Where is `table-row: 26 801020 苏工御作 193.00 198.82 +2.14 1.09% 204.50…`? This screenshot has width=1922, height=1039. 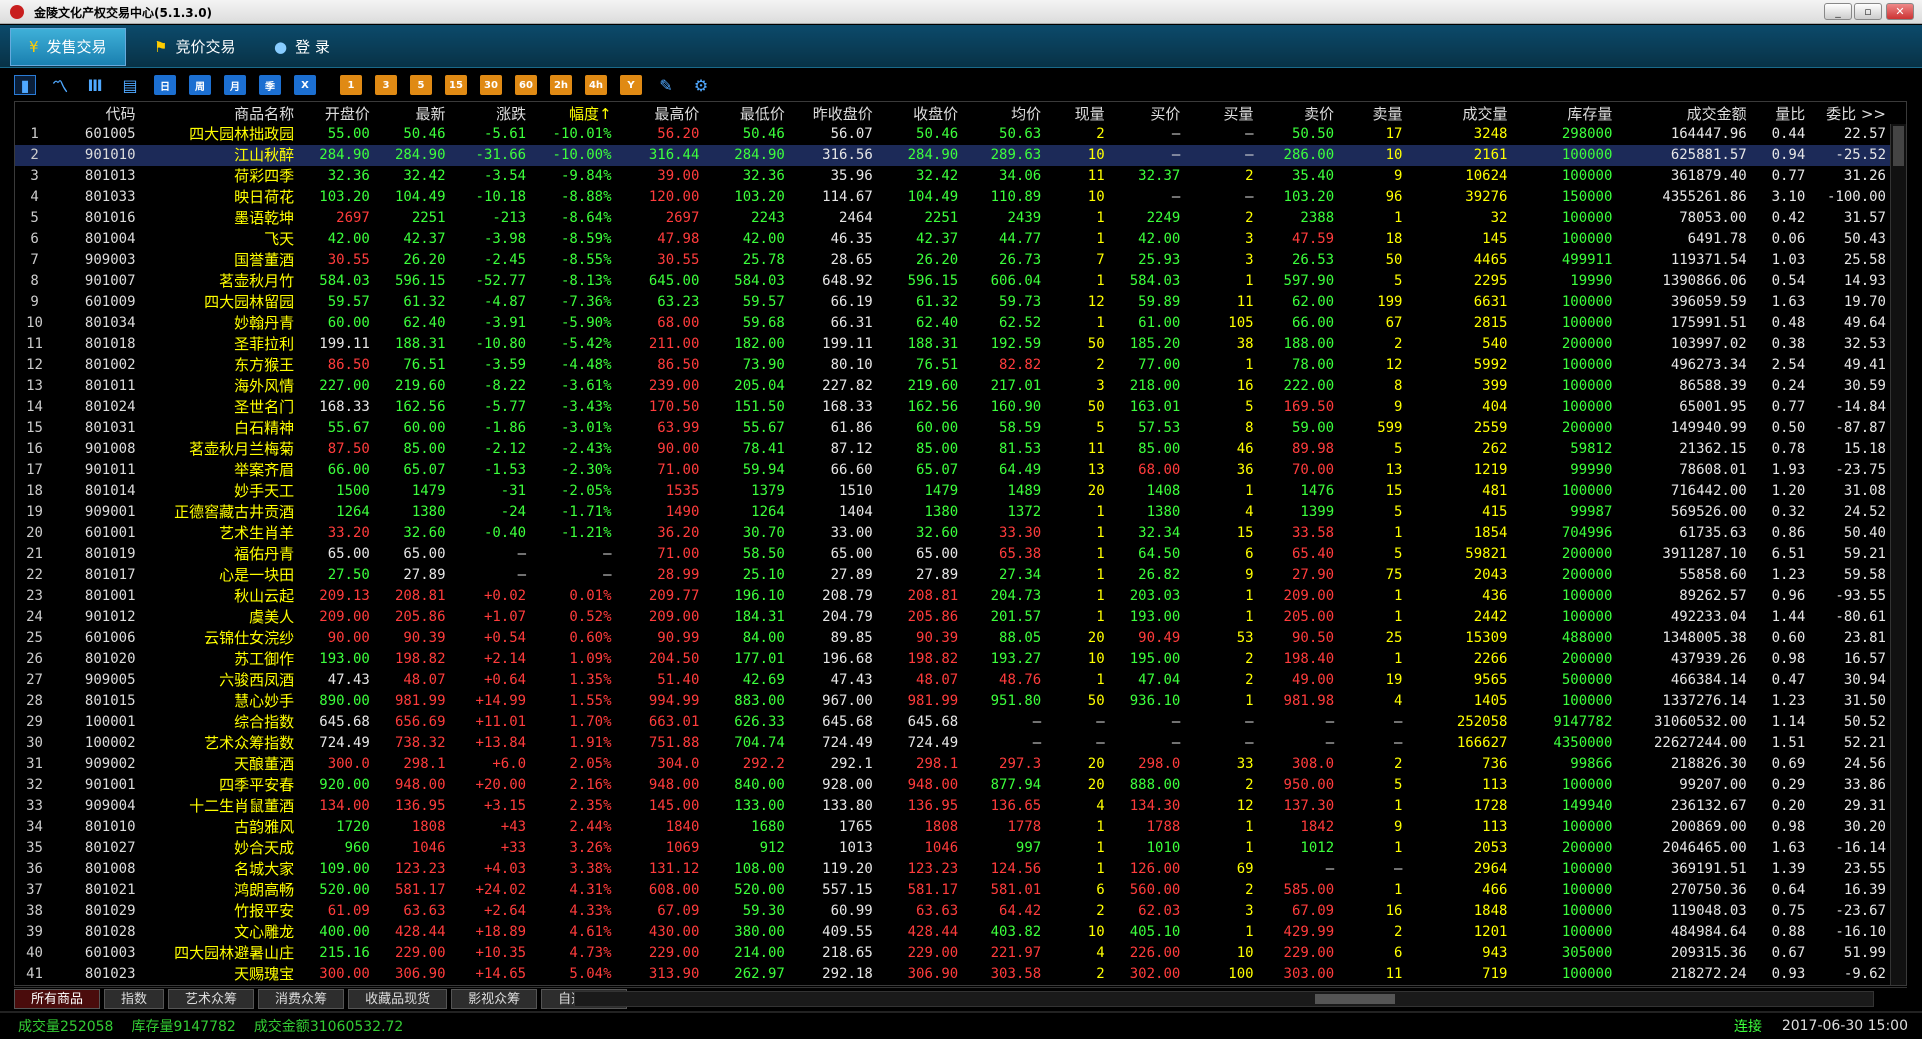
table-row: 26 801020 苏工御作 193.00 198.82 +2.14 1.09% 204.50… is located at coordinates (952, 659).